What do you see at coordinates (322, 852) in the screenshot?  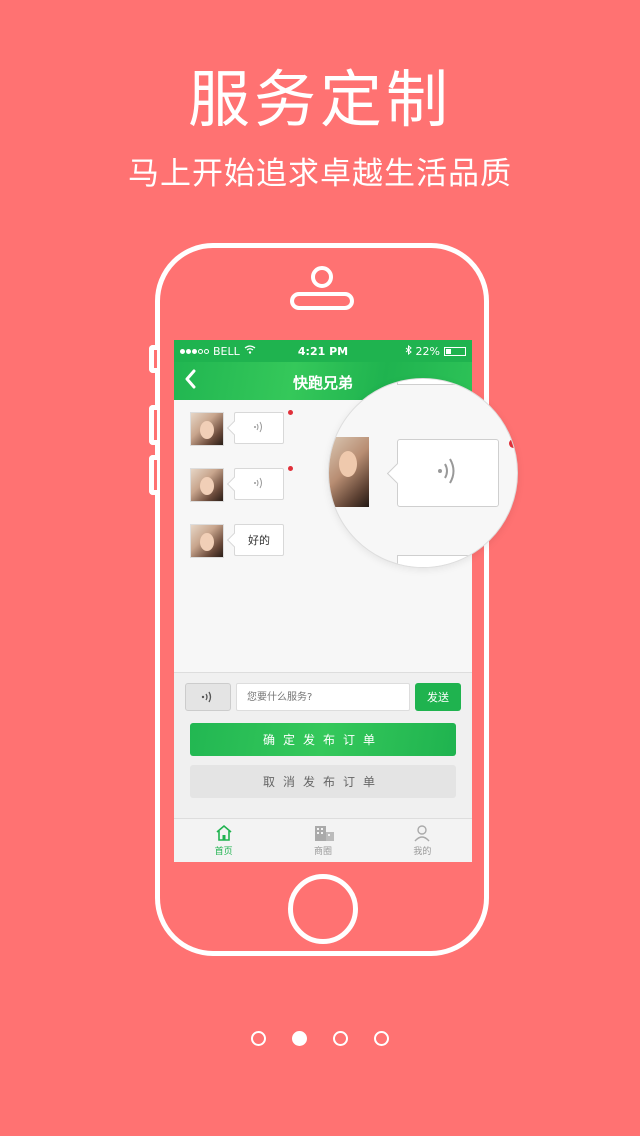 I see `tab-business-label: 商圈` at bounding box center [322, 852].